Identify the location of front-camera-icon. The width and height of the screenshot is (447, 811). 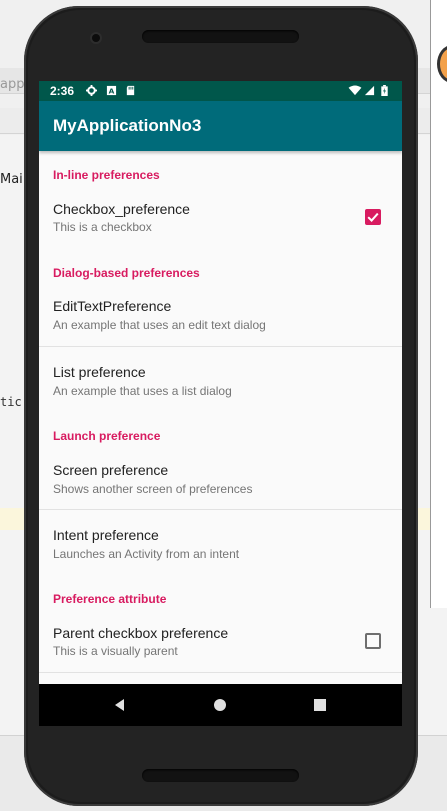
(96, 38).